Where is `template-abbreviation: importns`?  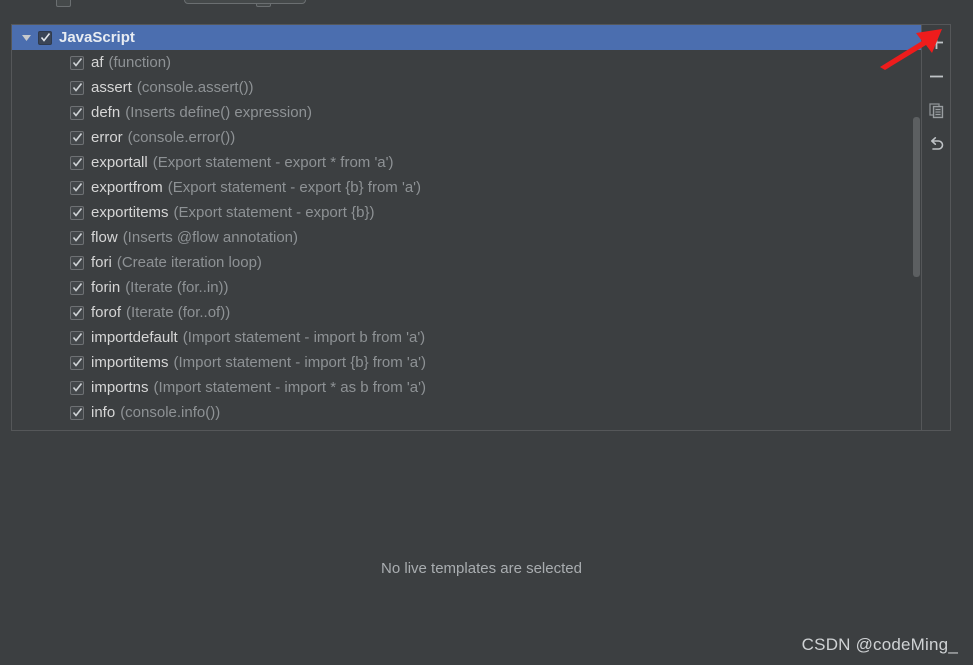
template-abbreviation: importns is located at coordinates (120, 387).